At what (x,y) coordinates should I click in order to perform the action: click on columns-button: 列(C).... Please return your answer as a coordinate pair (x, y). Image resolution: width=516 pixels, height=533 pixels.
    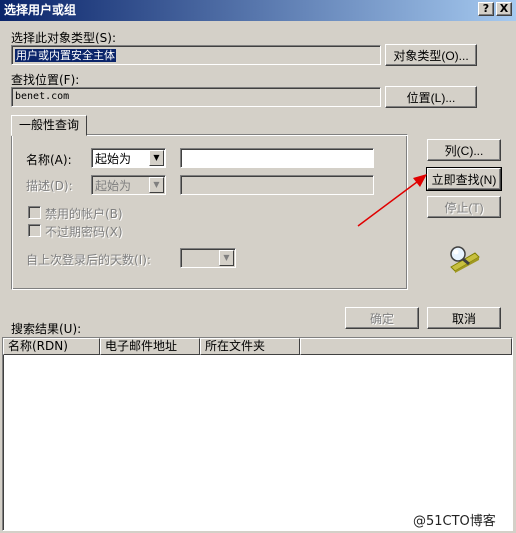
    Looking at the image, I should click on (464, 150).